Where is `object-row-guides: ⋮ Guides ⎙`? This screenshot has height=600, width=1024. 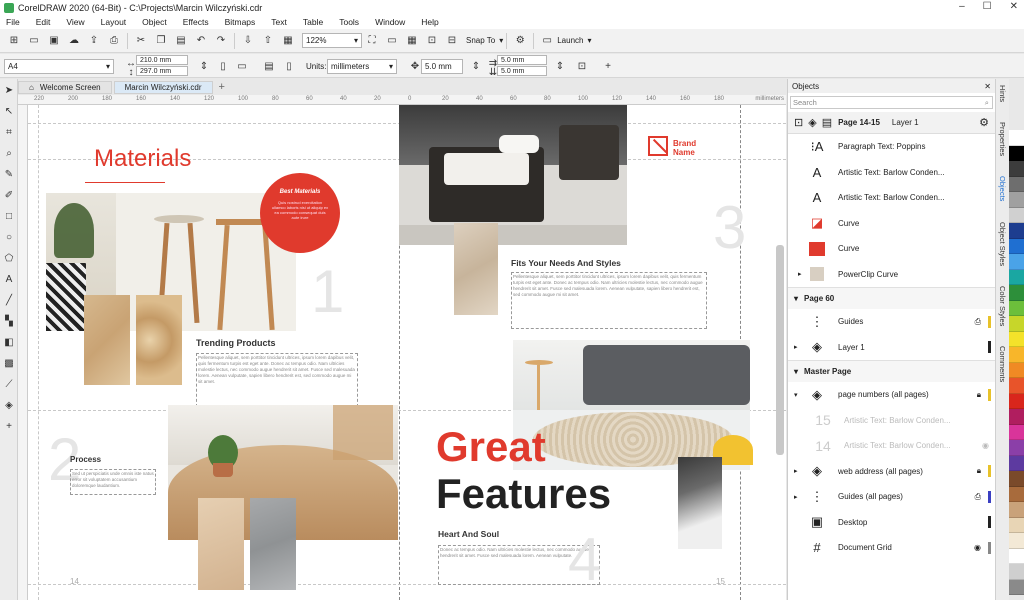
object-row-guides: ⋮ Guides ⎙ is located at coordinates (891, 322).